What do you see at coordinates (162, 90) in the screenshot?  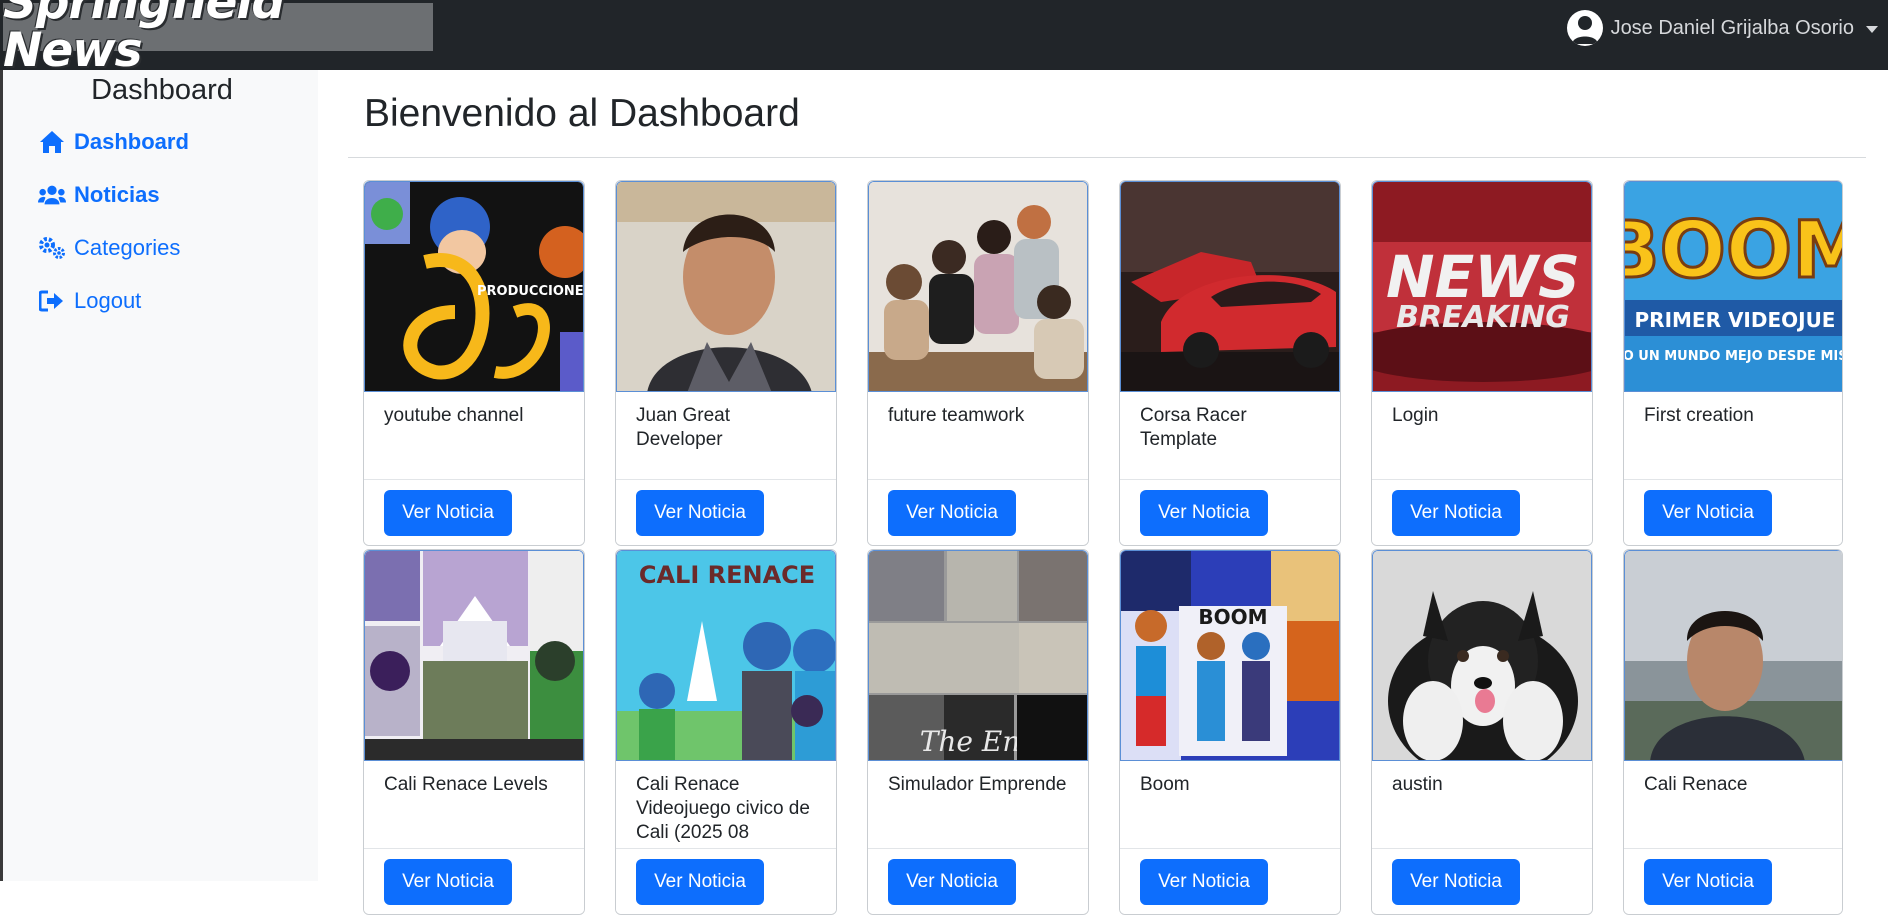 I see `sidebar-title: Dashboard` at bounding box center [162, 90].